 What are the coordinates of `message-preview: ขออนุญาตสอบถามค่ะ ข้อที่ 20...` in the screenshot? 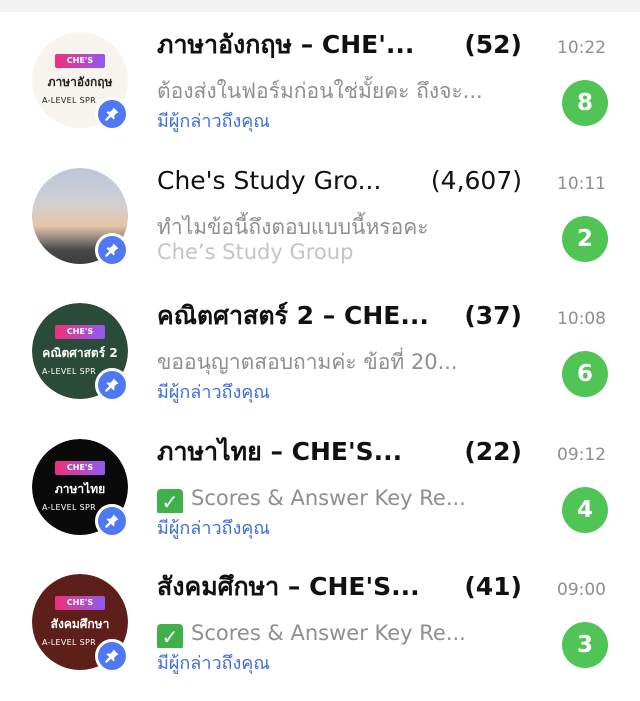 It's located at (337, 362).